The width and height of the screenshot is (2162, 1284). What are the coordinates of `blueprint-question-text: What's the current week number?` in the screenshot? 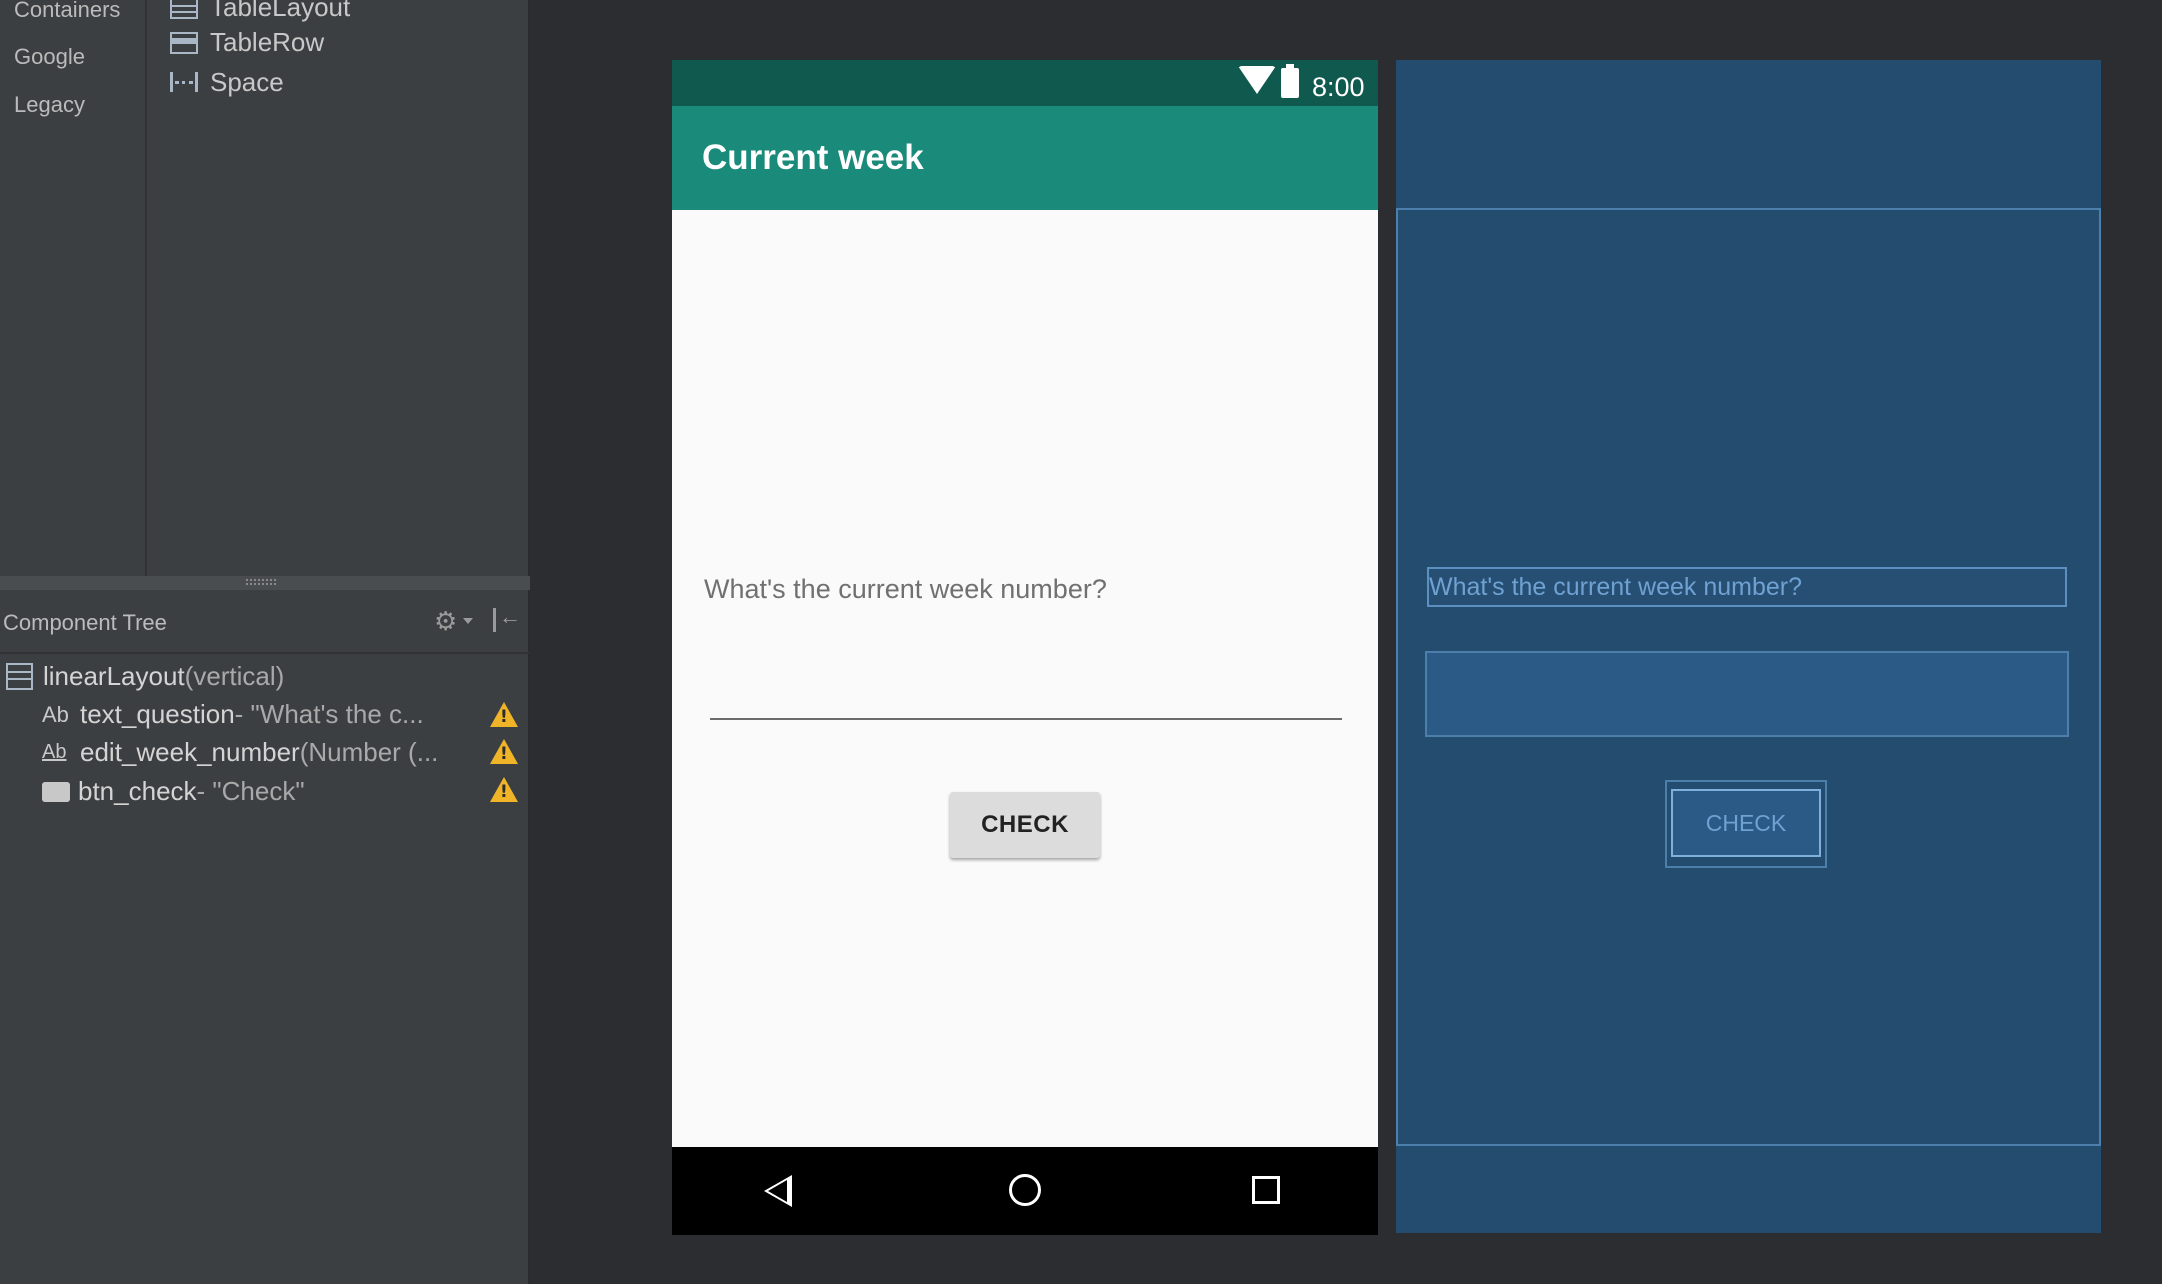 It's located at (1747, 587).